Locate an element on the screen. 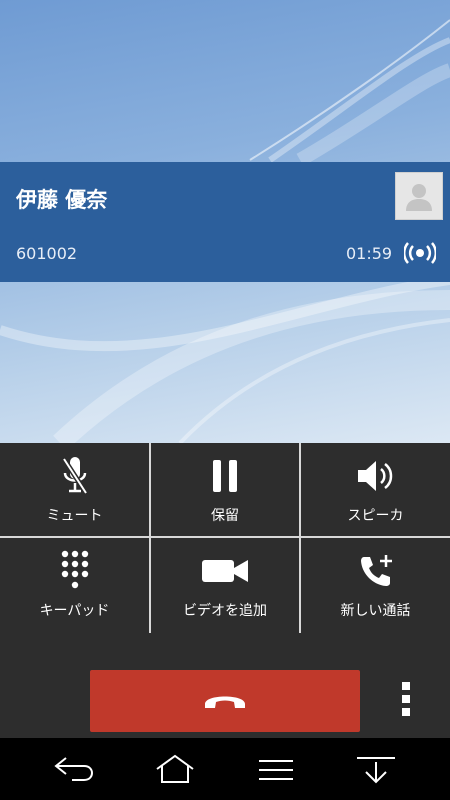 This screenshot has height=800, width=450. new-call-button: 新しい通話 is located at coordinates (375, 585).